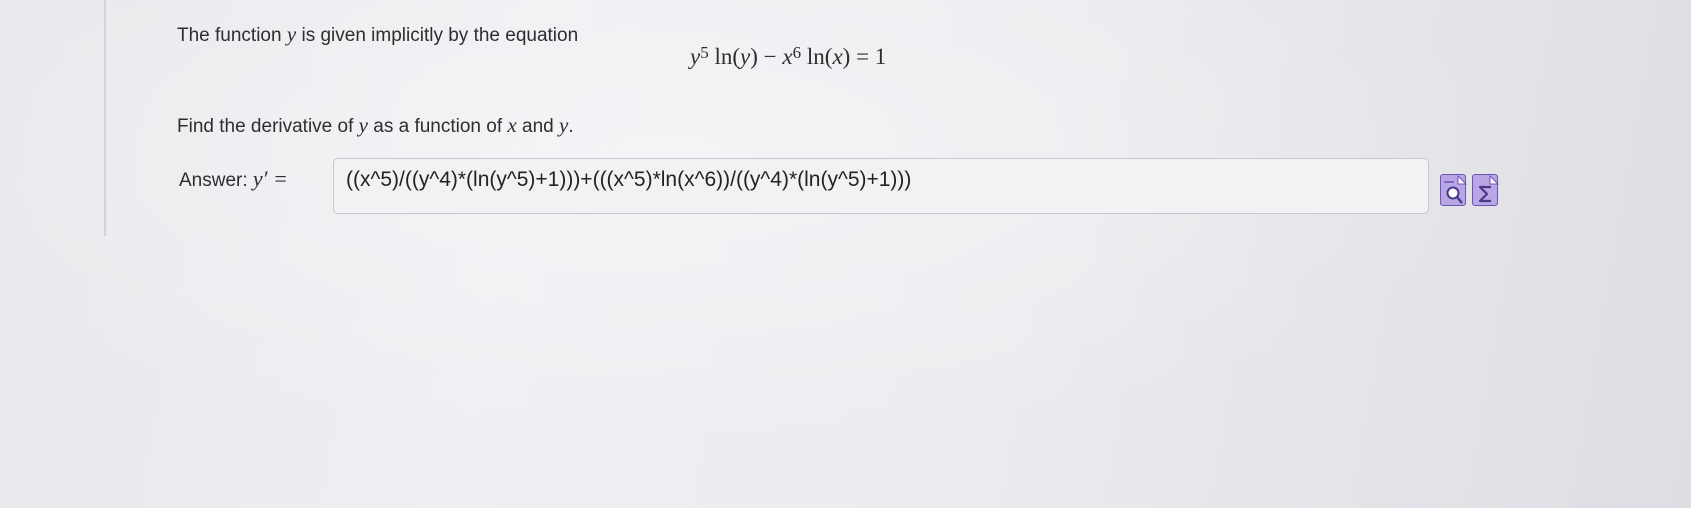 The width and height of the screenshot is (1691, 508). Describe the element at coordinates (819, 56) in the screenshot. I see `eq-term2-fn: ln(` at that location.